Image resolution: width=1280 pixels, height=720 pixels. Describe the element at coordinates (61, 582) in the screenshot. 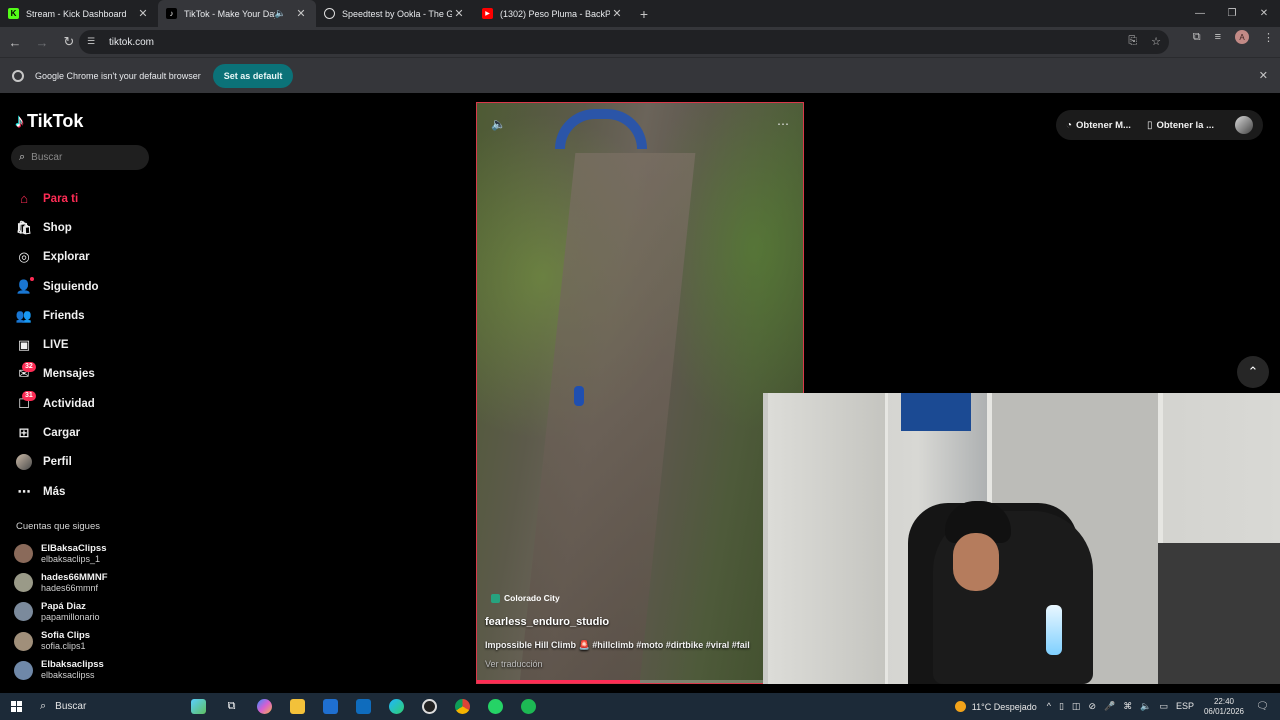

I see `list-item: hades66MMNF hades66mmnf` at that location.